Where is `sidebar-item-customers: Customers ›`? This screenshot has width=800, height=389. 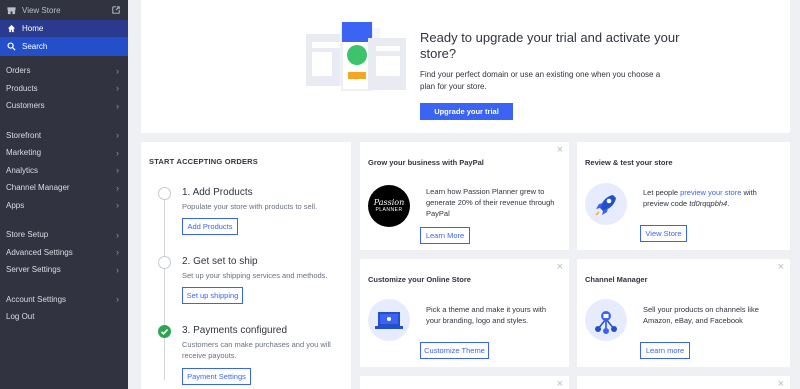 sidebar-item-customers: Customers › is located at coordinates (64, 106).